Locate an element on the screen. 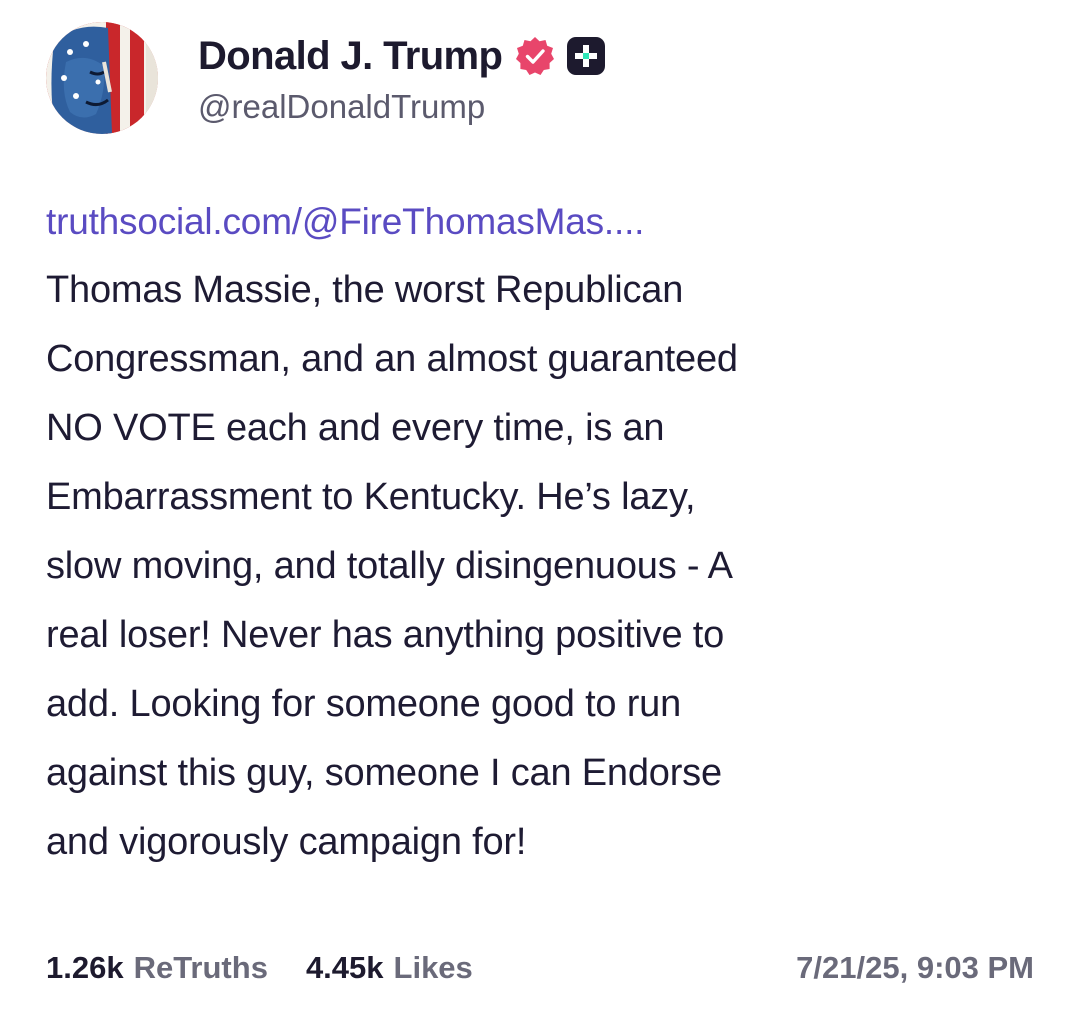 This screenshot has height=1013, width=1080. author-display-name: Donald J. Trump is located at coordinates (350, 56).